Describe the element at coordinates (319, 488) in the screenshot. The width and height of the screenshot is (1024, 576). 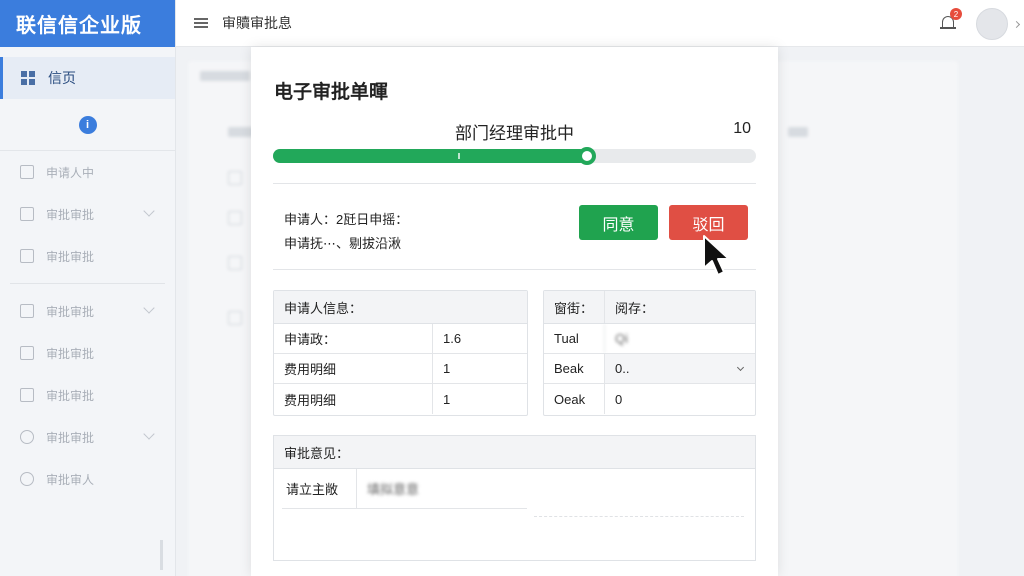
I see `opinion-label: 请立主敞` at that location.